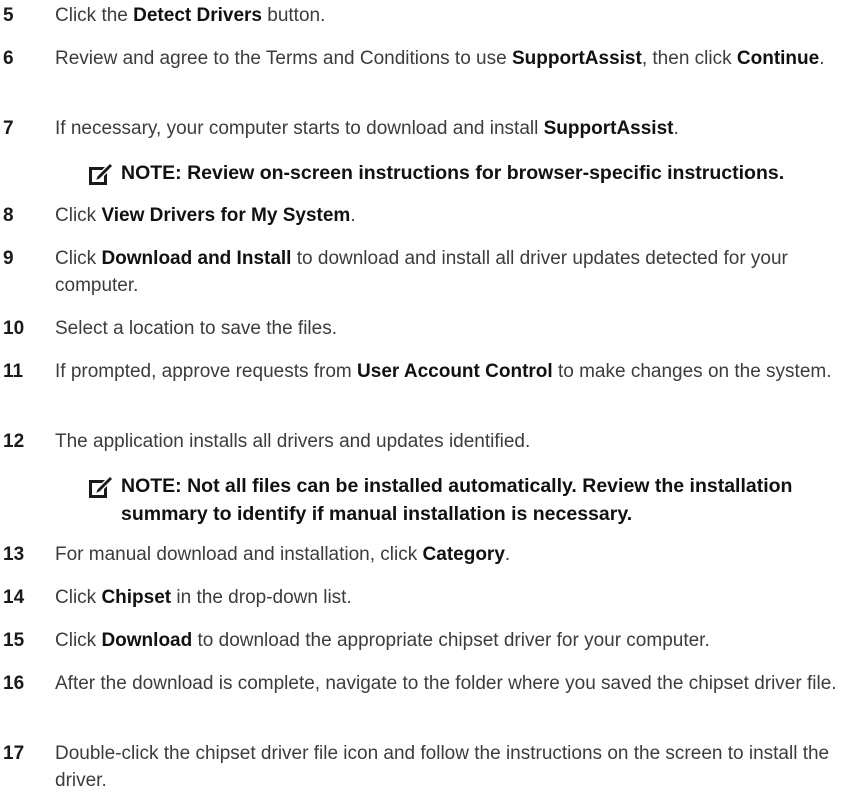 The height and width of the screenshot is (794, 866). Describe the element at coordinates (8, 58) in the screenshot. I see `step-number: 6` at that location.